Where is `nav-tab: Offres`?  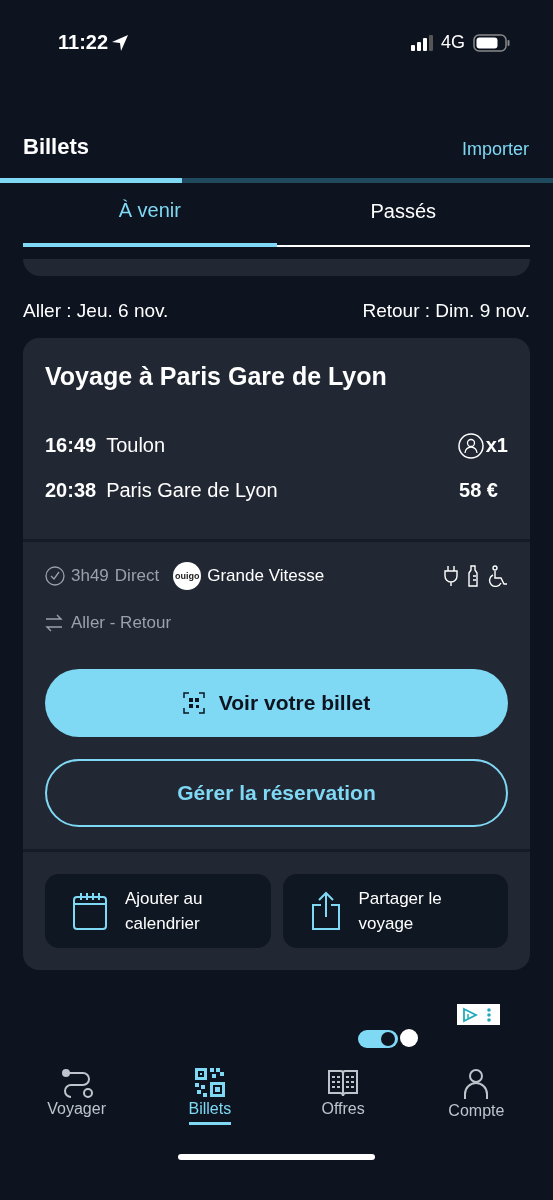 nav-tab: Offres is located at coordinates (343, 1094).